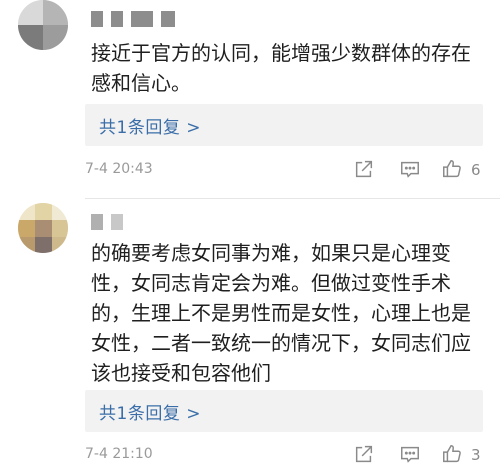  What do you see at coordinates (141, 83) in the screenshot?
I see `comment-text-line: 感和信心。` at bounding box center [141, 83].